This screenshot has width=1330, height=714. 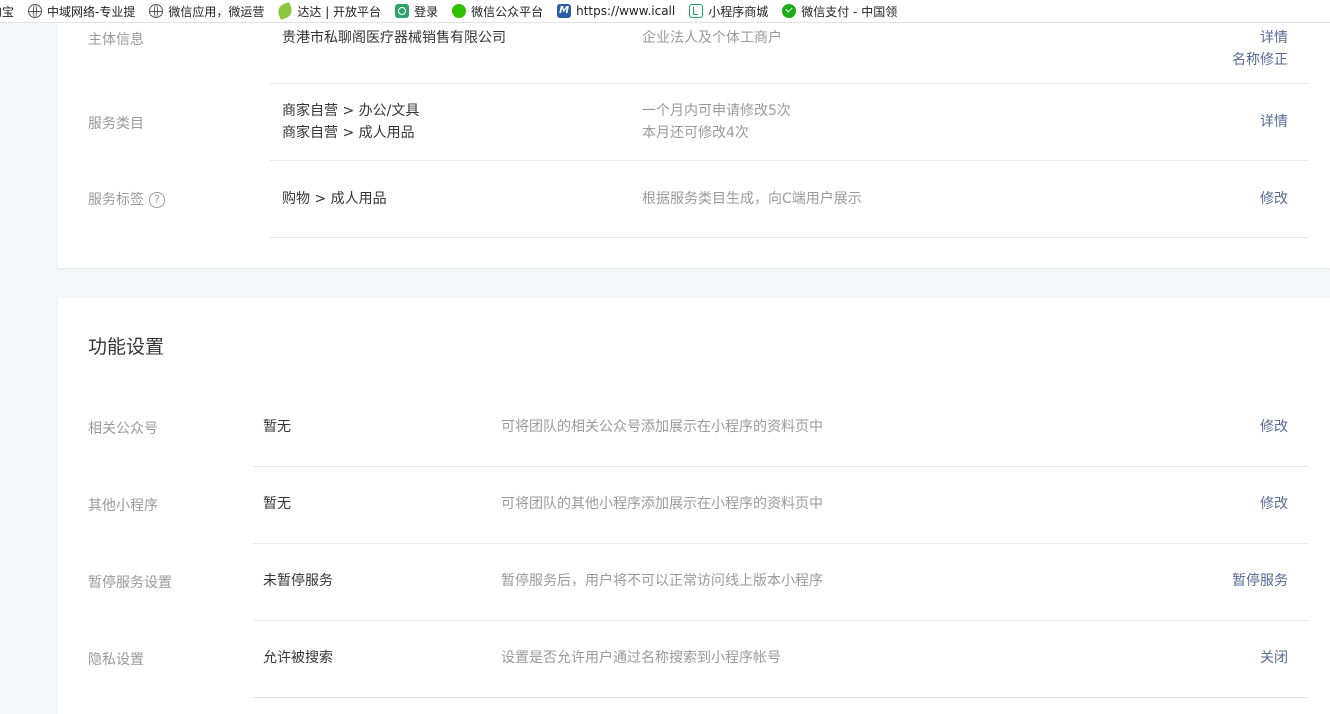 I want to click on privacy-close-link: 关闭, so click(x=1274, y=658).